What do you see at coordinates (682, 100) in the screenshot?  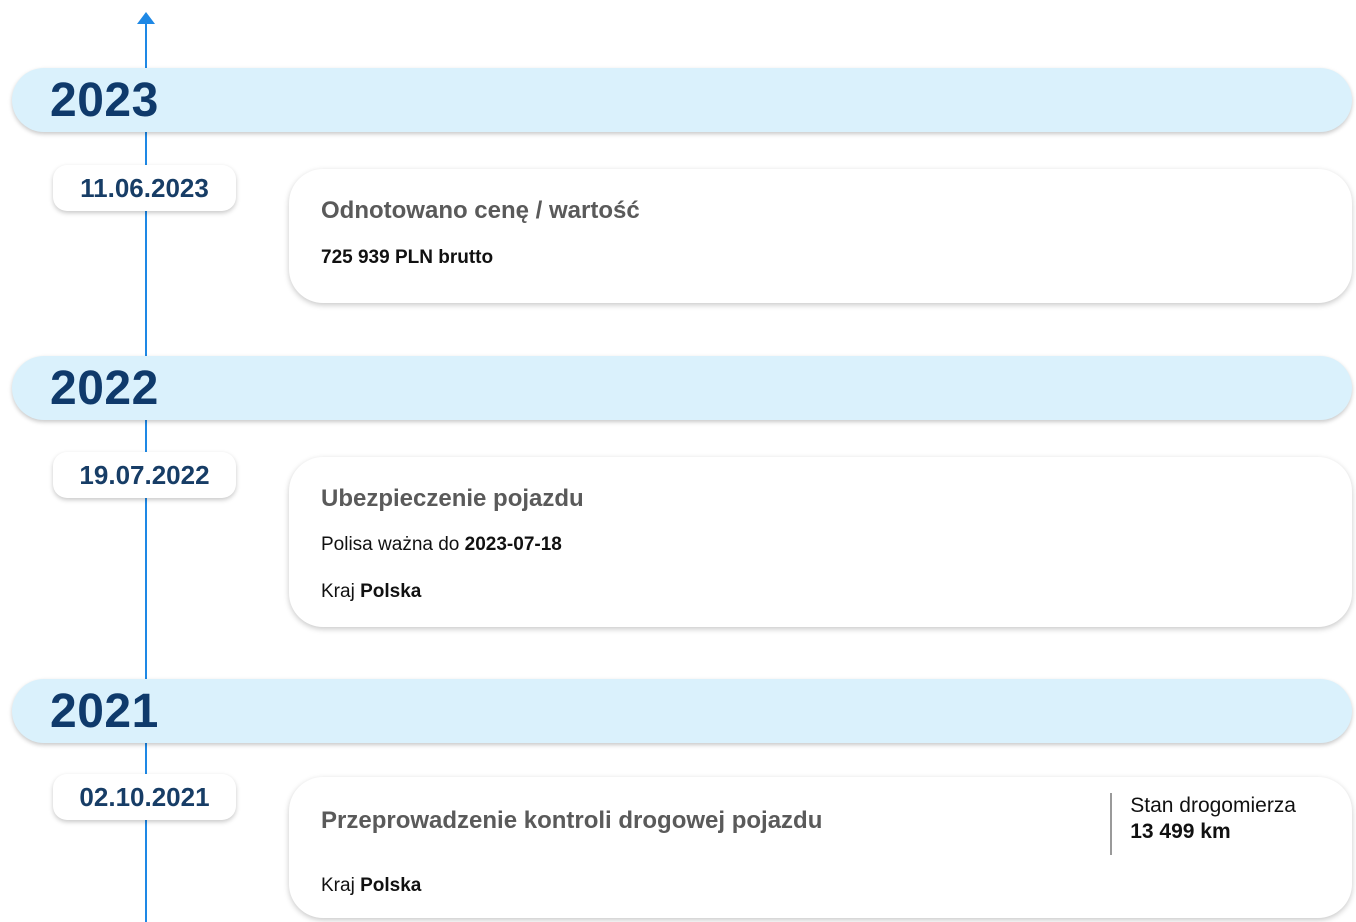 I see `year-header-2023: 2023` at bounding box center [682, 100].